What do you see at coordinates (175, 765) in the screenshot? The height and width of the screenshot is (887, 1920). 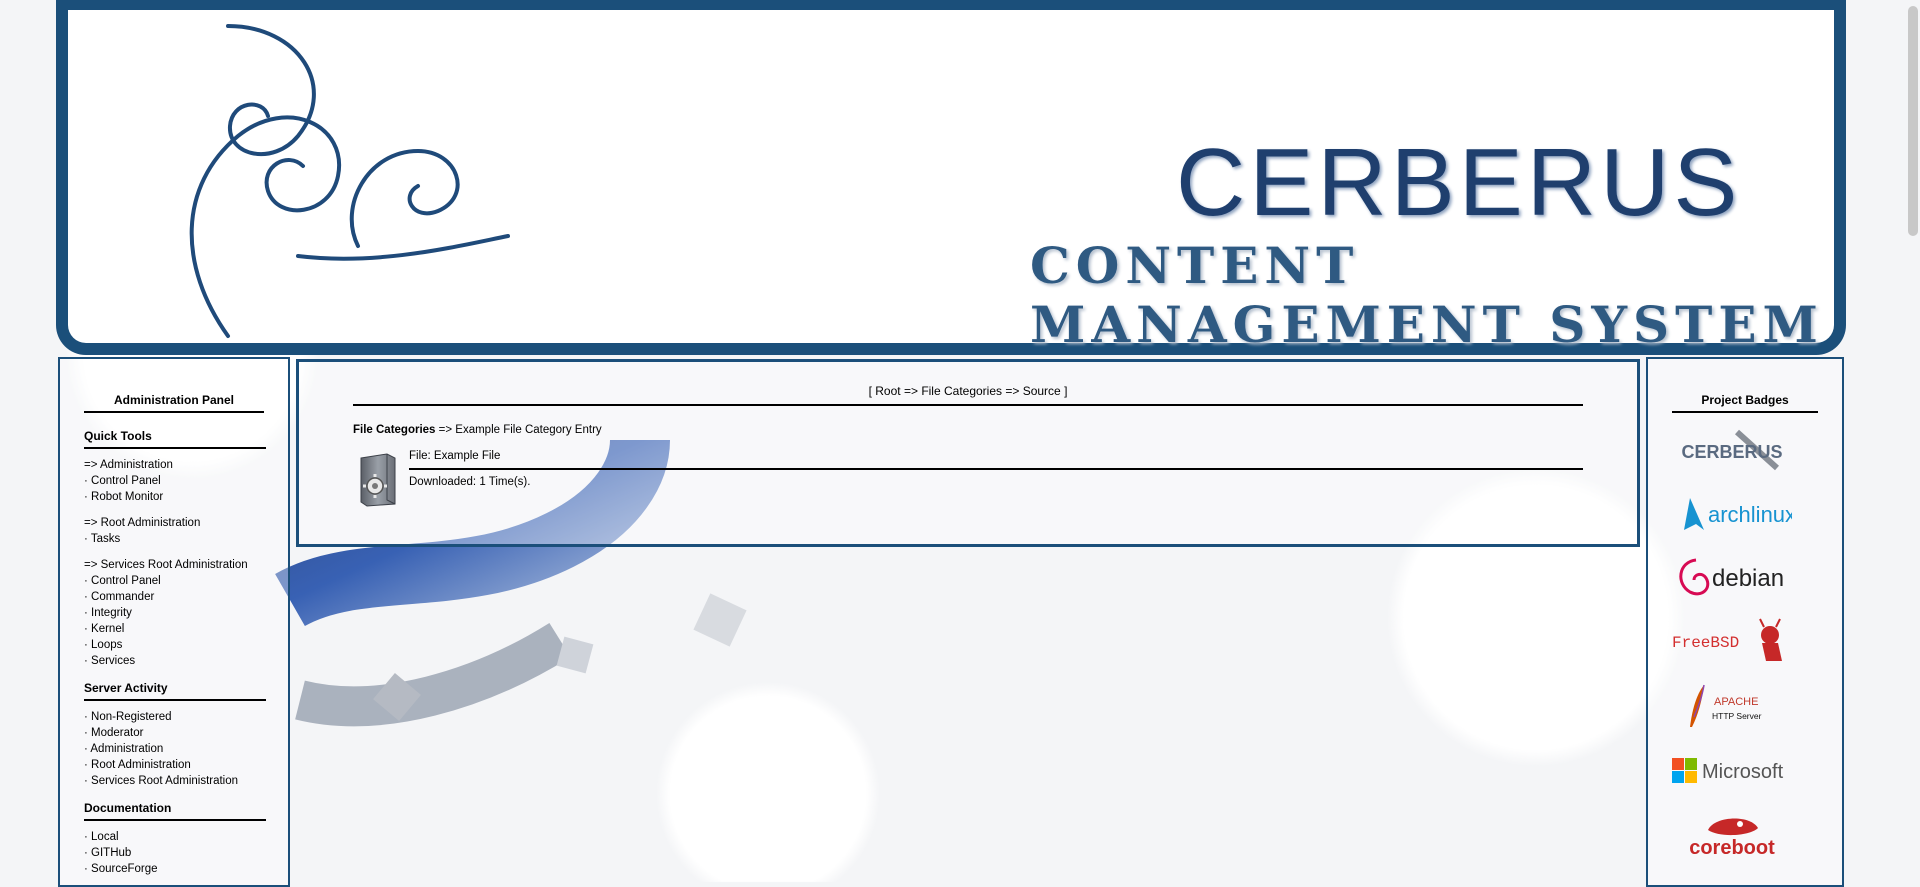 I see `activity-root-administration: · Root Administration` at bounding box center [175, 765].